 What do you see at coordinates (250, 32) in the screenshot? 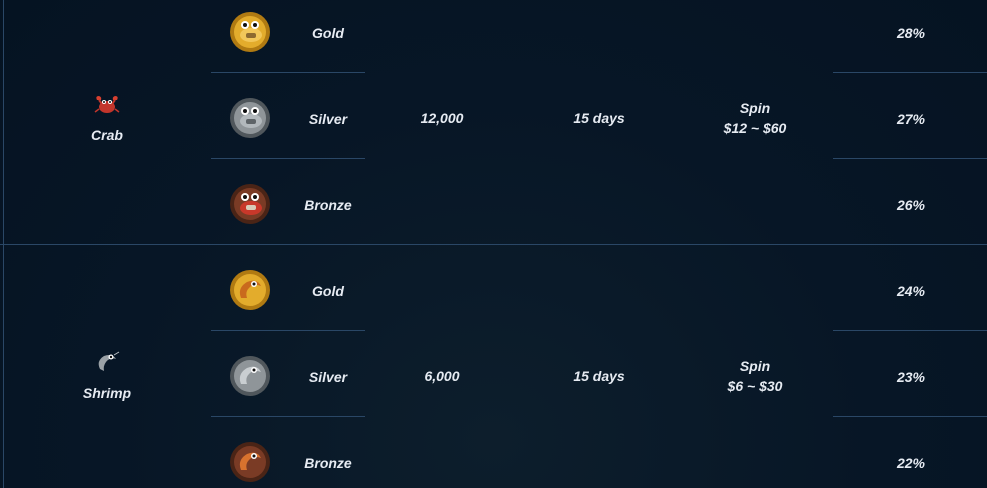
I see `gold-crab-medal-icon` at bounding box center [250, 32].